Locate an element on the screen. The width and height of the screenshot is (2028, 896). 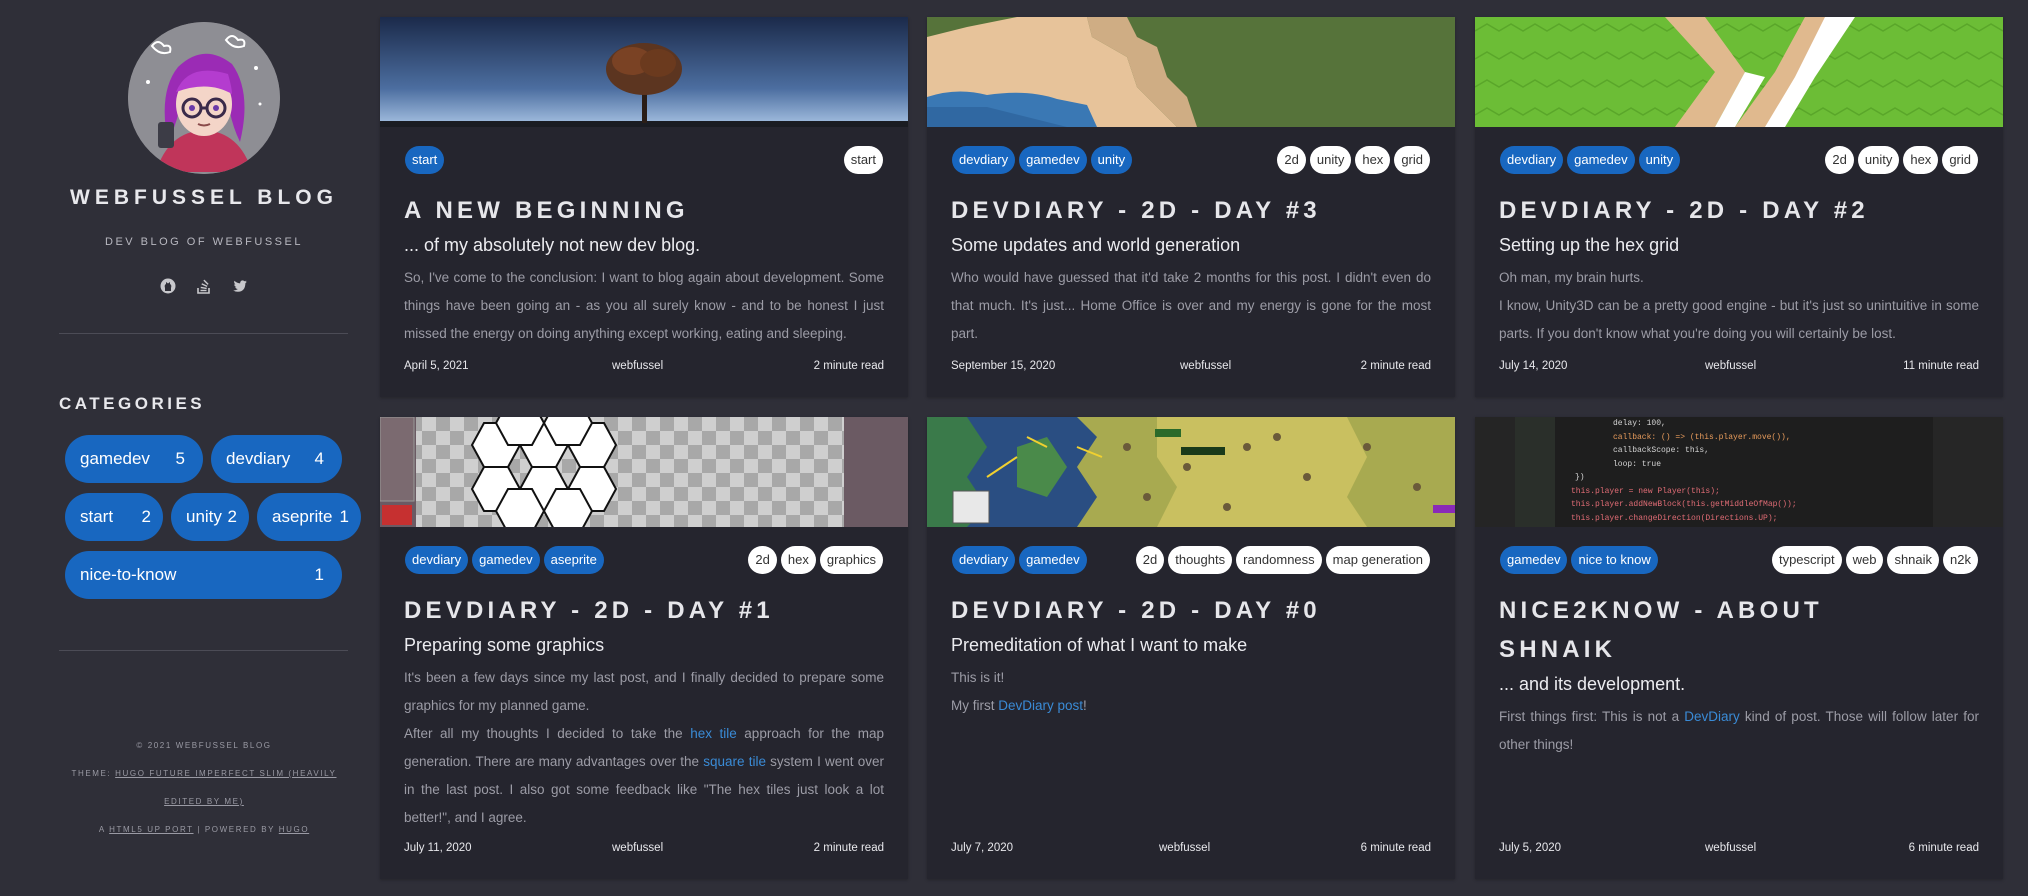
post-title: A NEW BEGINNING is located at coordinates (644, 210).